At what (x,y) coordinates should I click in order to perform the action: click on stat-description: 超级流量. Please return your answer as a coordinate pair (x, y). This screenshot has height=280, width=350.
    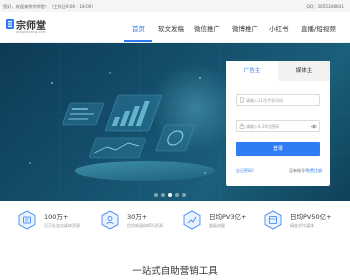
    Looking at the image, I should click on (217, 225).